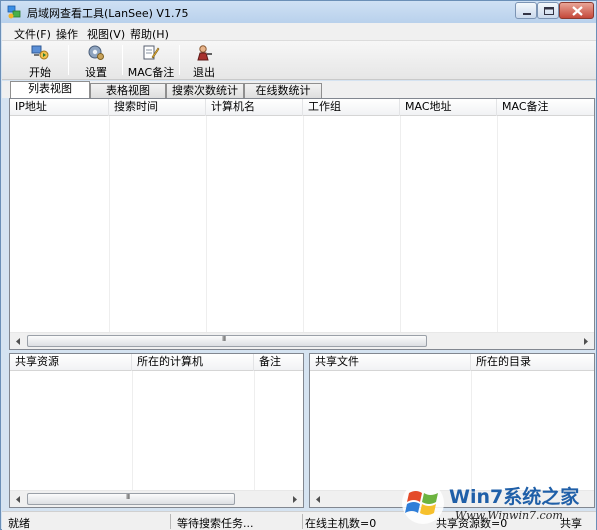 The image size is (597, 530). Describe the element at coordinates (205, 90) in the screenshot. I see `tab-search-count: 搜索次数统计` at that location.